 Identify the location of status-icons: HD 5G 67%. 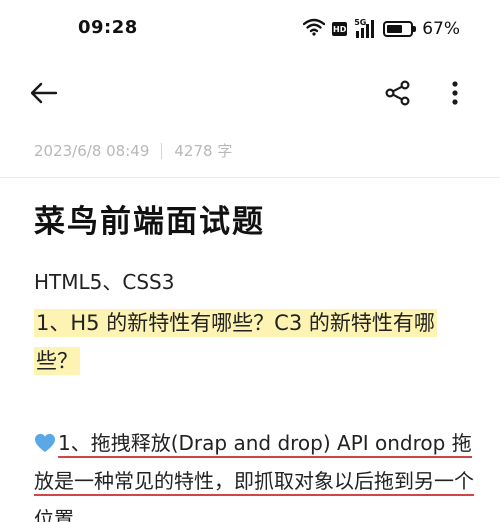
(381, 29).